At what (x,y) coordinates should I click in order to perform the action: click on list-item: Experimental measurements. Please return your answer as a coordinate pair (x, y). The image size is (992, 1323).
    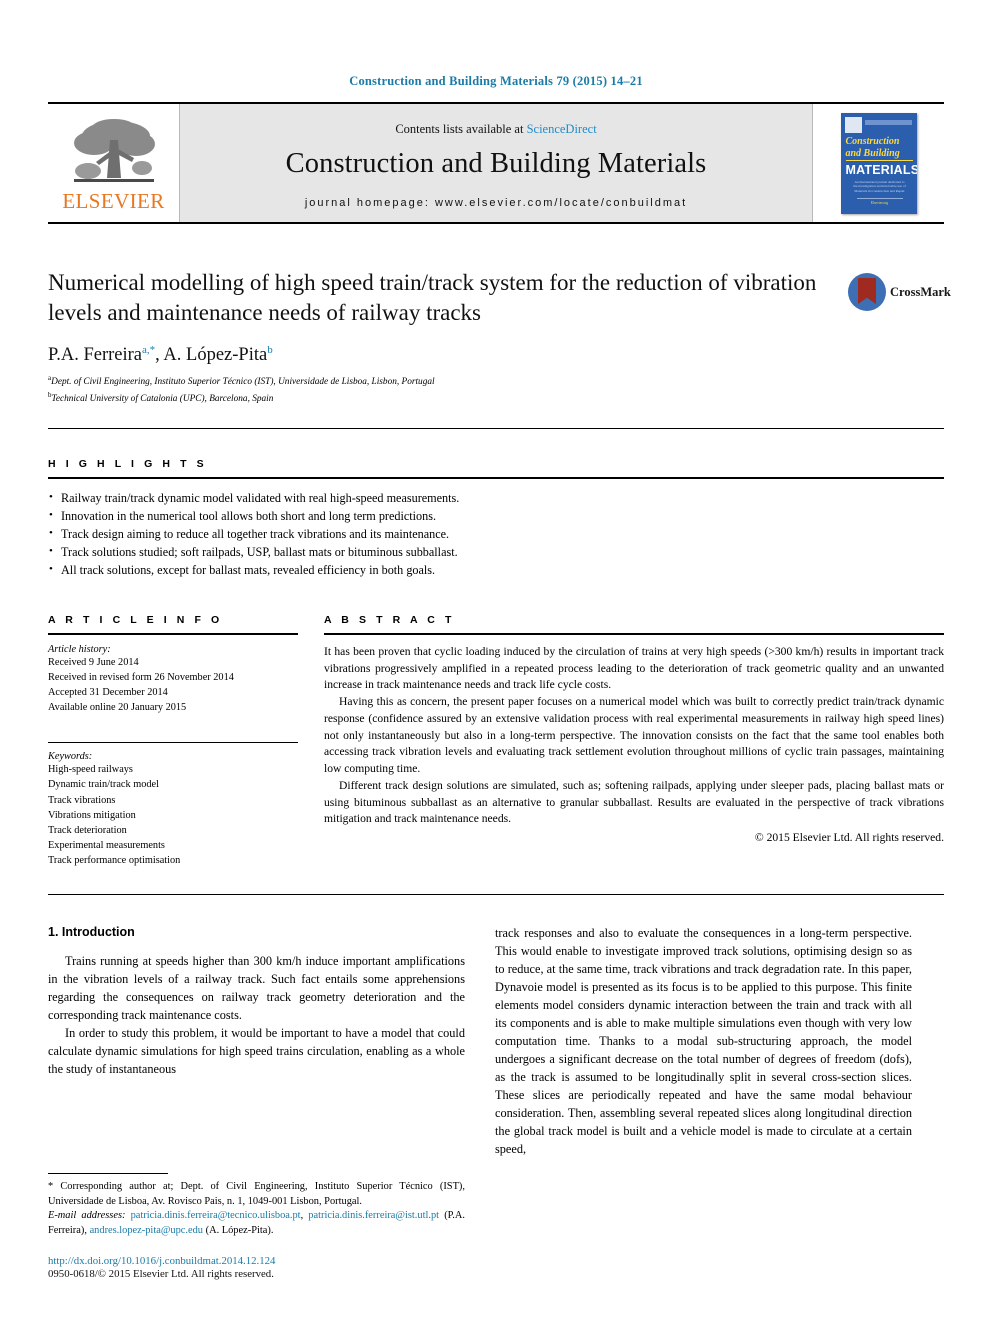
    Looking at the image, I should click on (106, 845).